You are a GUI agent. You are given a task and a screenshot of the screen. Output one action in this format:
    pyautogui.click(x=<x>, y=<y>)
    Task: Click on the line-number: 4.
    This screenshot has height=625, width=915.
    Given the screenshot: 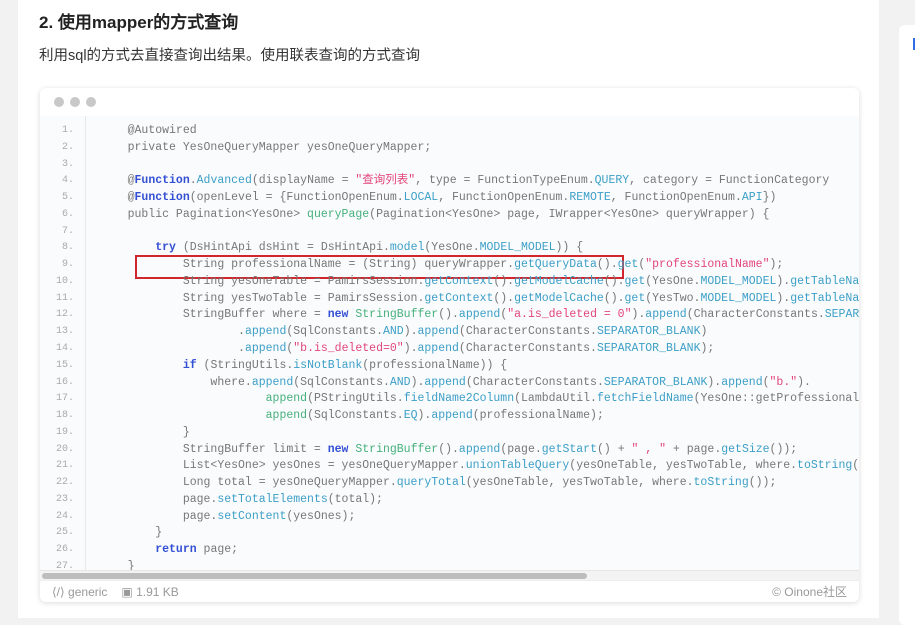 What is the action you would take?
    pyautogui.click(x=67, y=181)
    